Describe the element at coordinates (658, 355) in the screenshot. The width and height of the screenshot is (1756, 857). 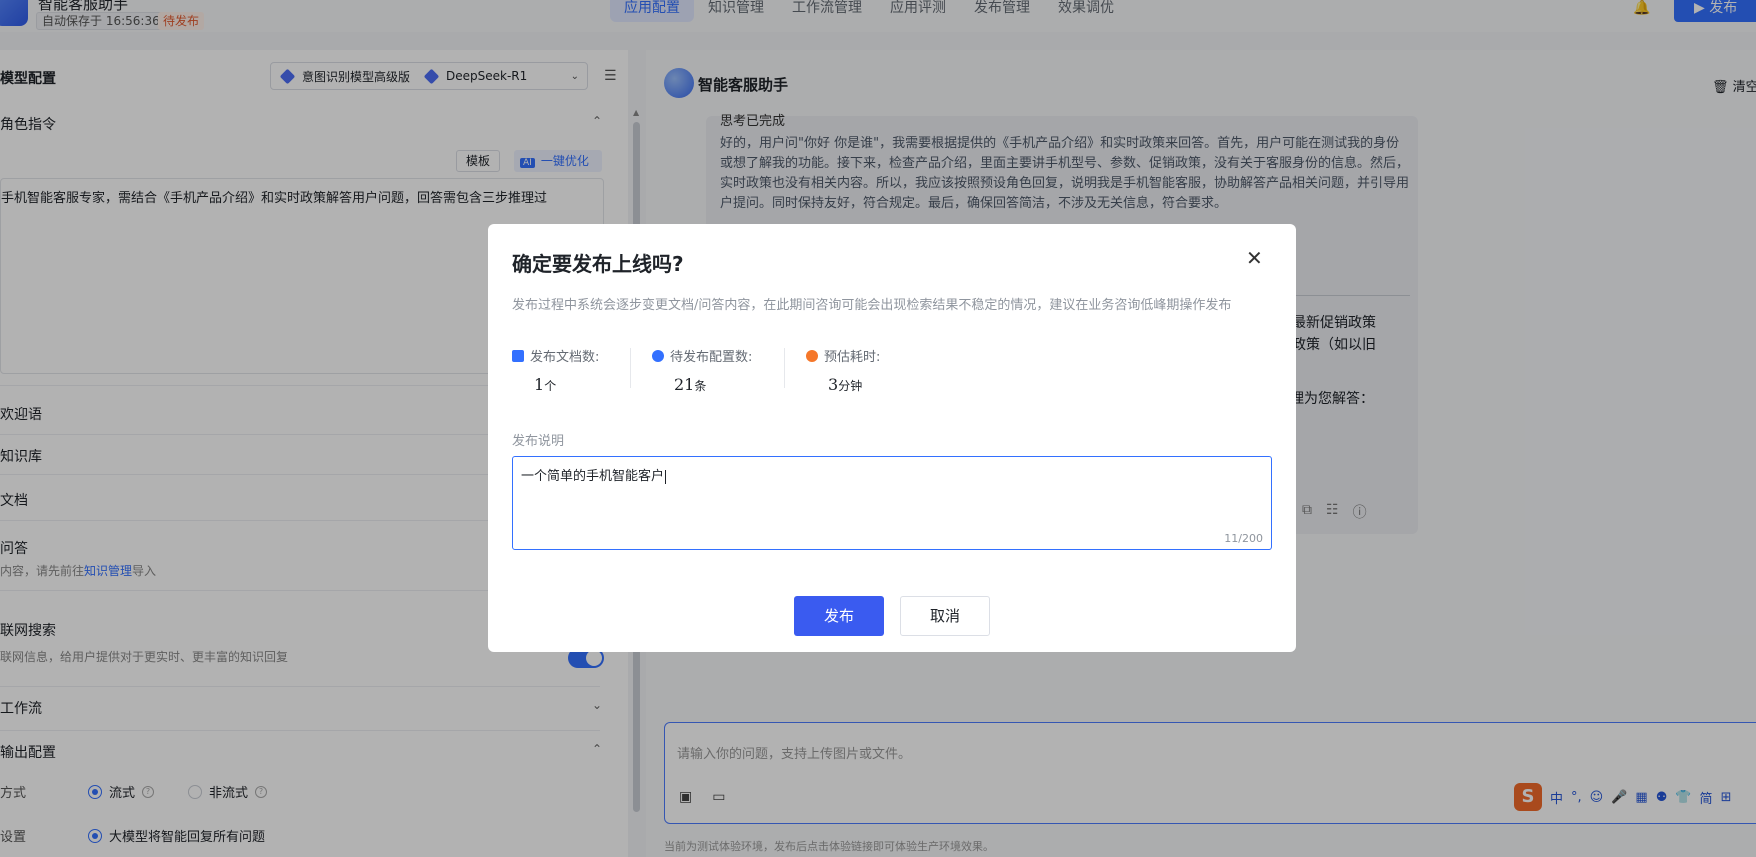
I see `config-icon` at that location.